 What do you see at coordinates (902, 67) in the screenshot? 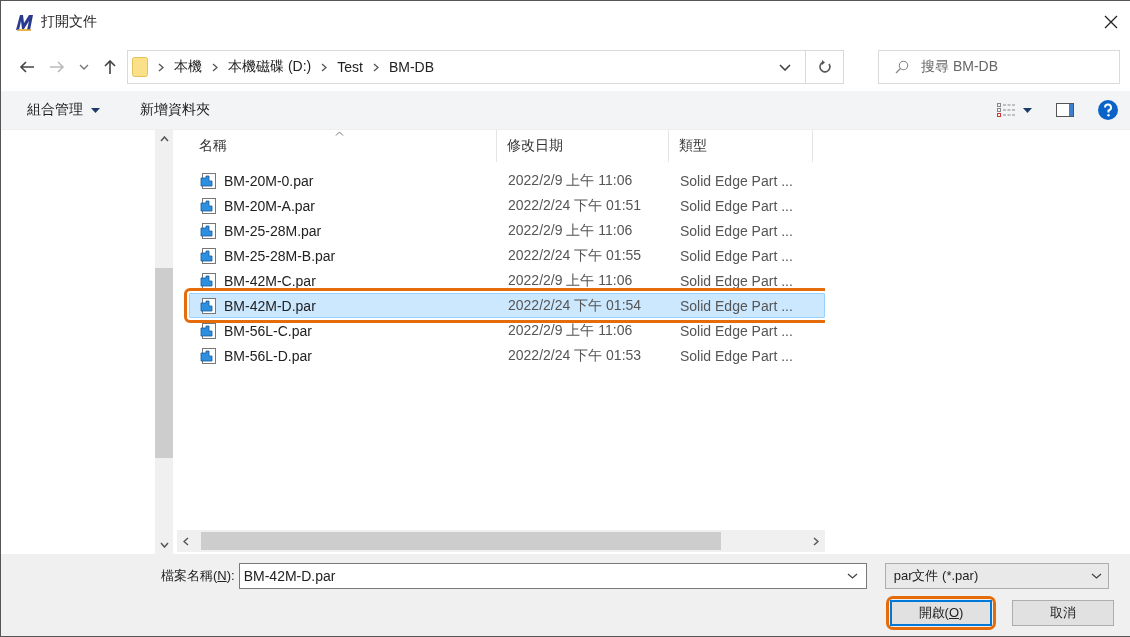
I see `search-icon` at bounding box center [902, 67].